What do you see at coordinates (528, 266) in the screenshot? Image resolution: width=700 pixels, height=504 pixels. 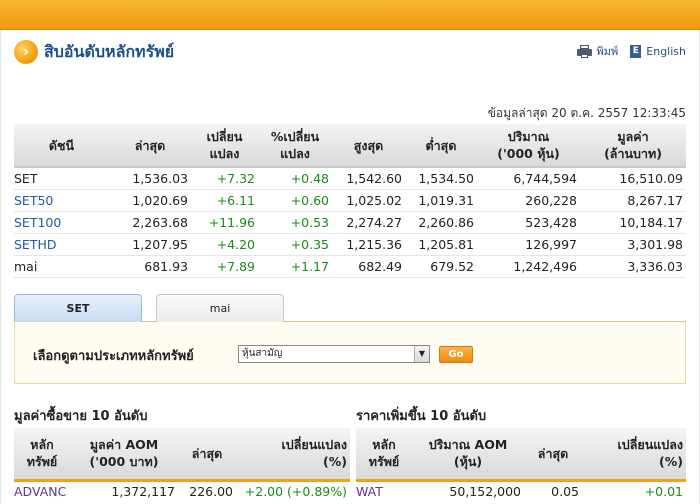 I see `index-volume: 1,242,496` at bounding box center [528, 266].